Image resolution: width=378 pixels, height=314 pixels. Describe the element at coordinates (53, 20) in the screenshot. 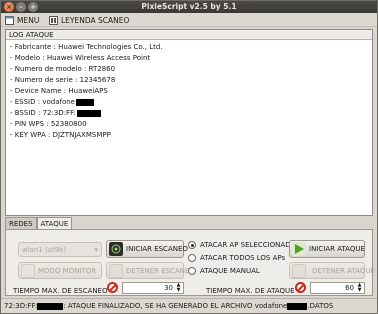

I see `legend-icon` at that location.